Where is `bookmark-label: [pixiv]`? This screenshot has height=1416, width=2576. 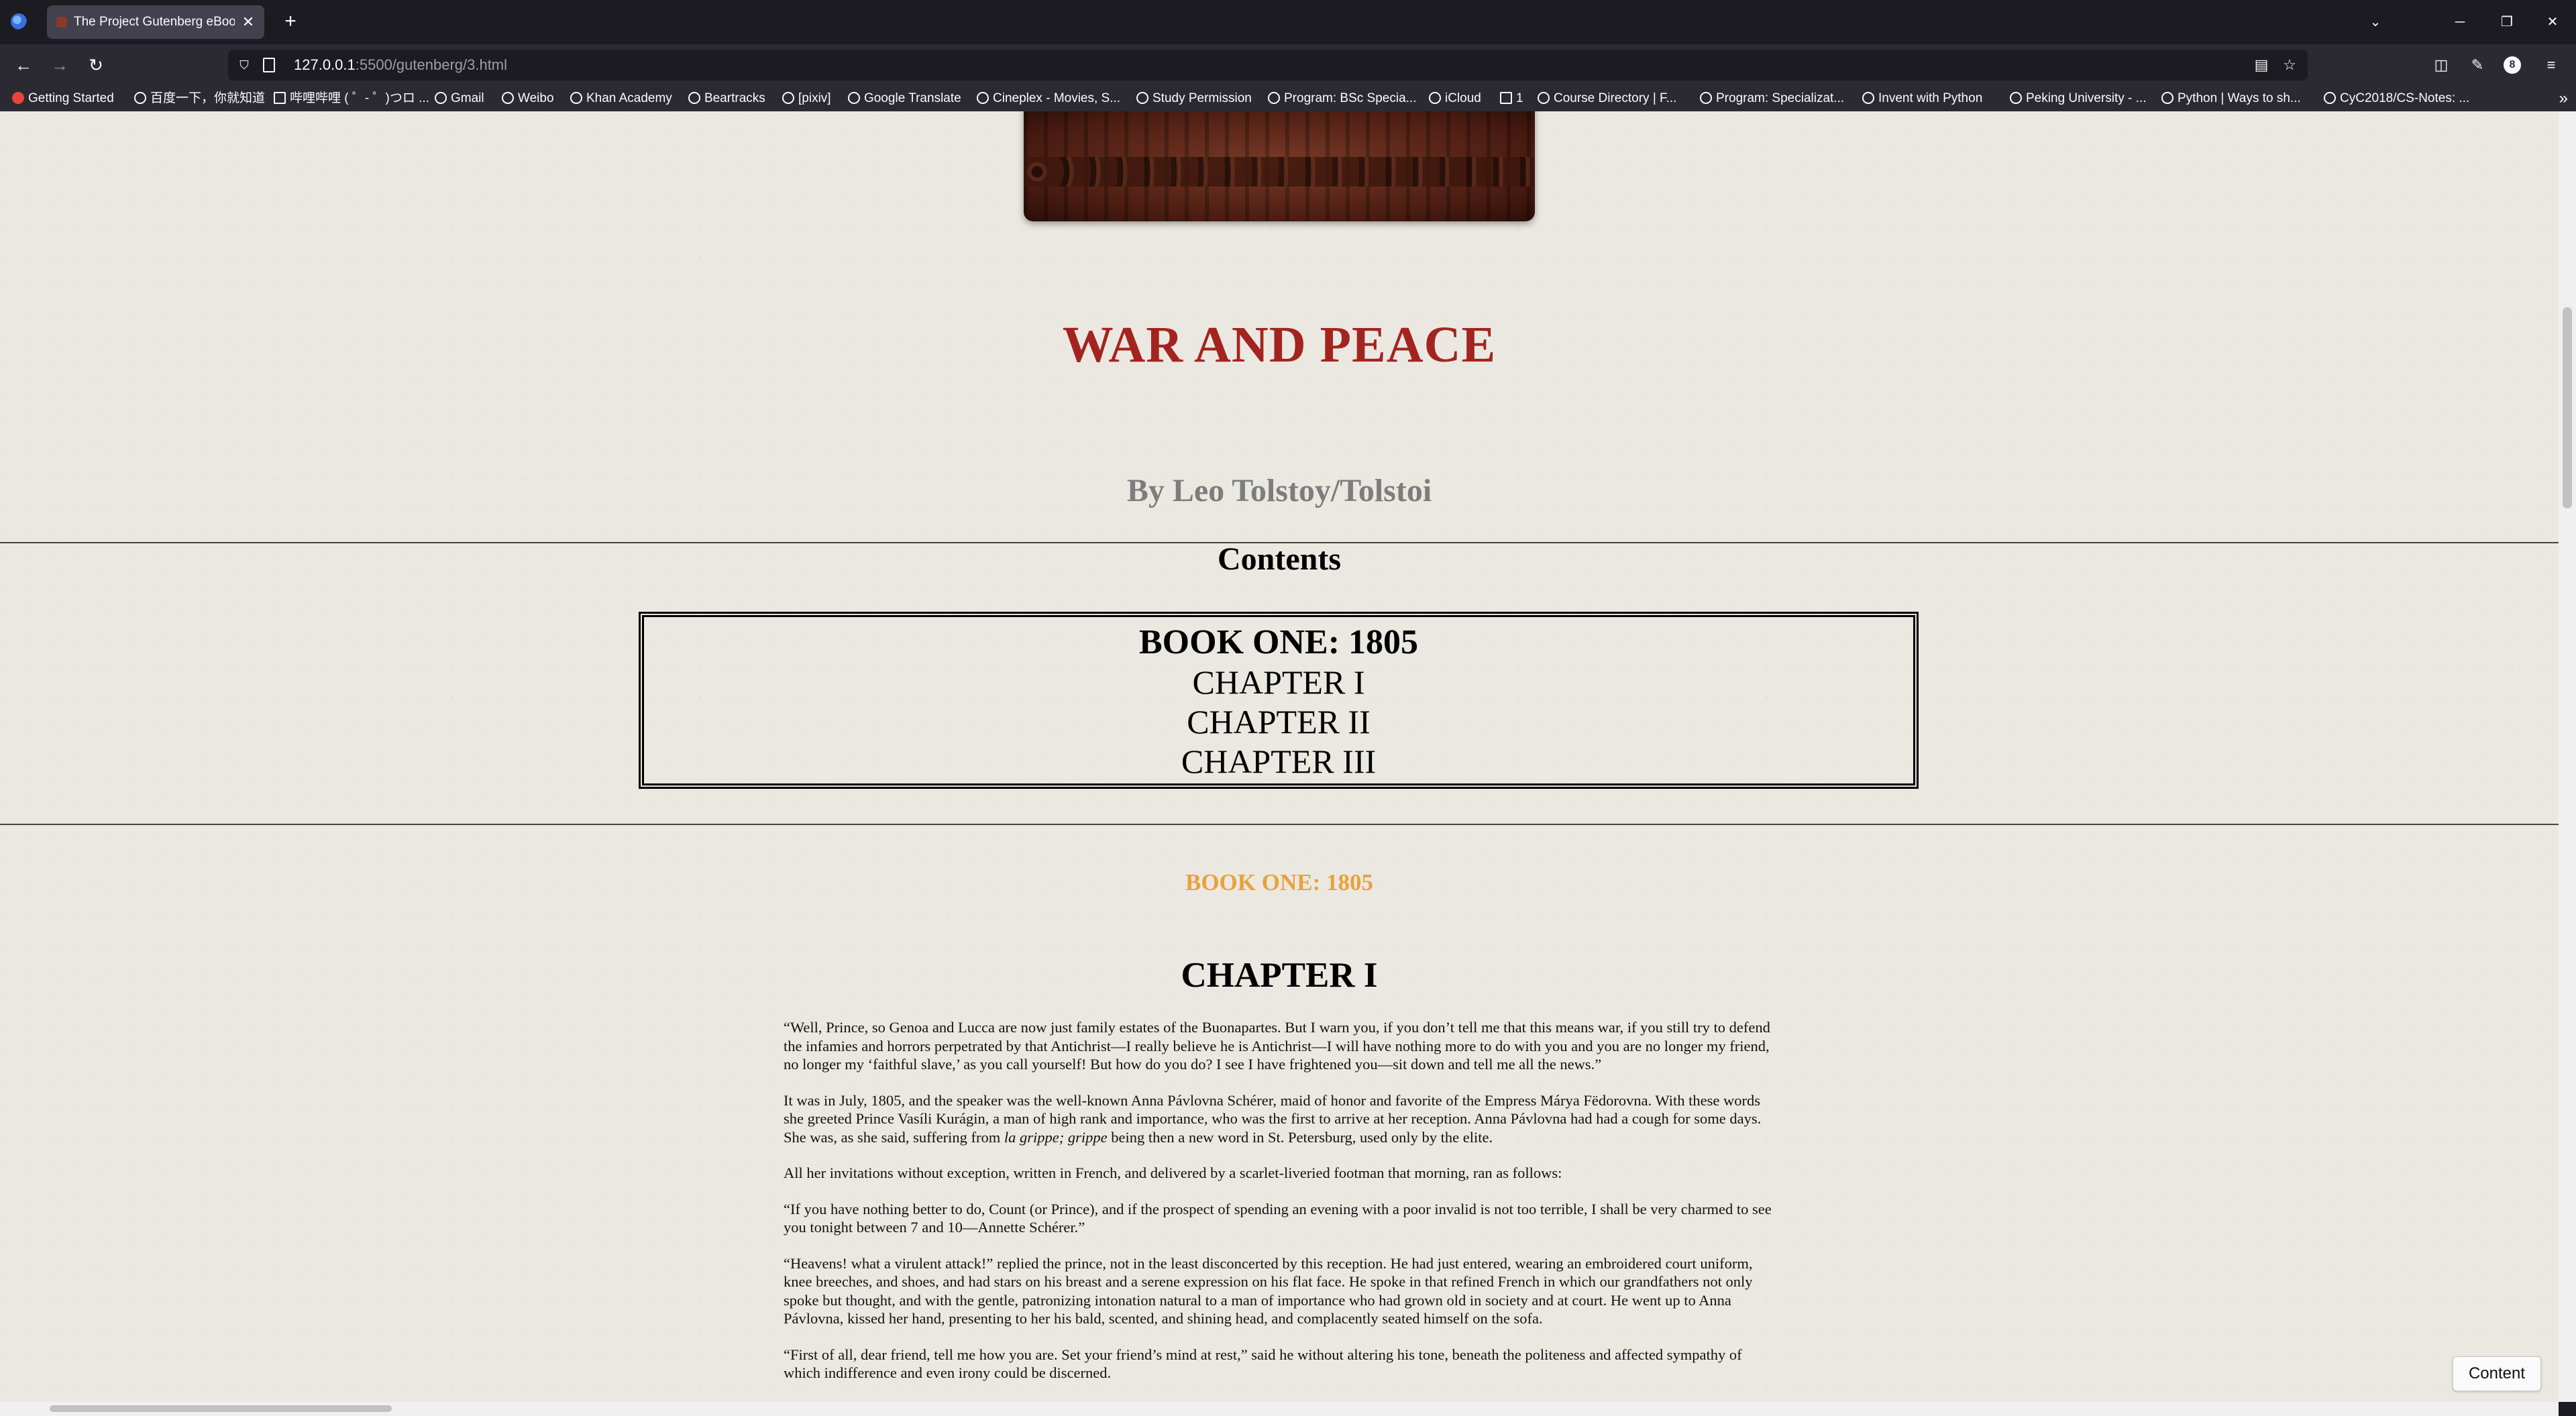
bookmark-label: [pixiv] is located at coordinates (814, 98).